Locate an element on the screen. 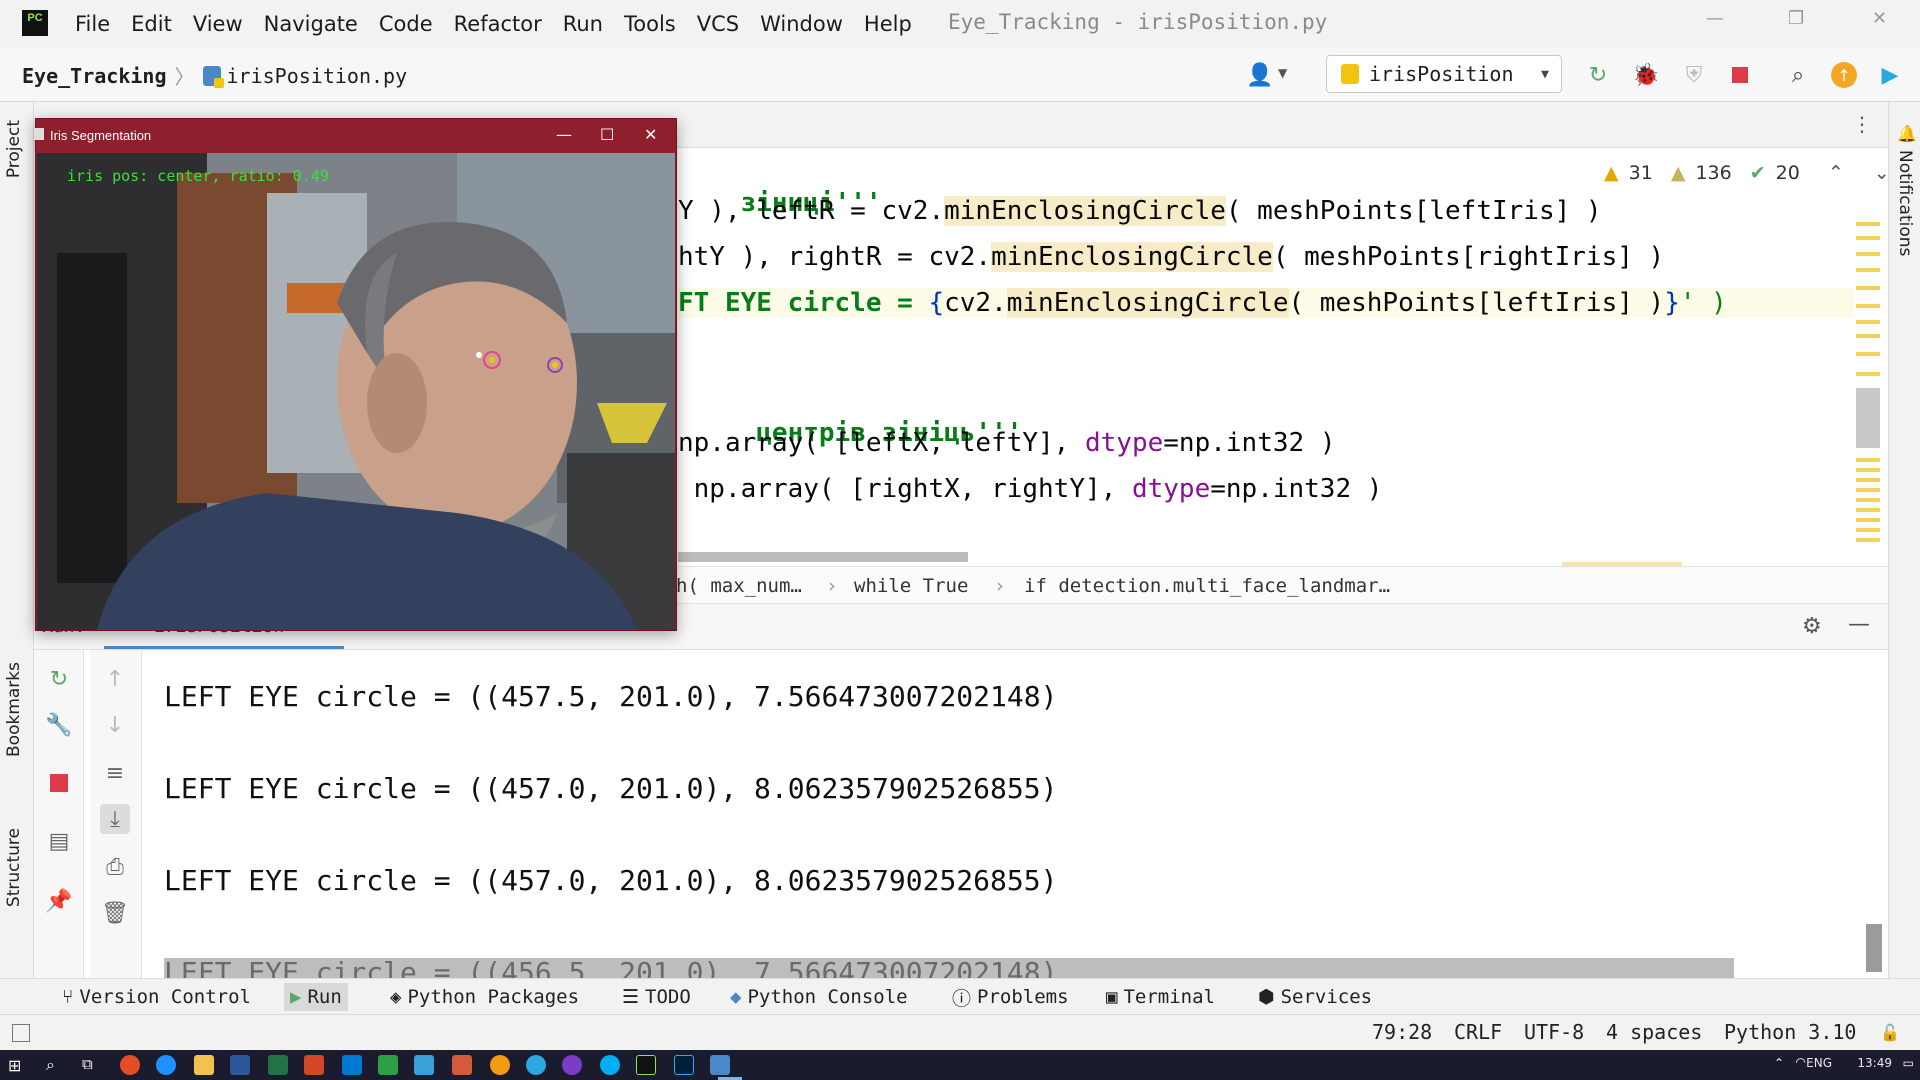  code-with-me-icon: ▶ is located at coordinates (1890, 75).